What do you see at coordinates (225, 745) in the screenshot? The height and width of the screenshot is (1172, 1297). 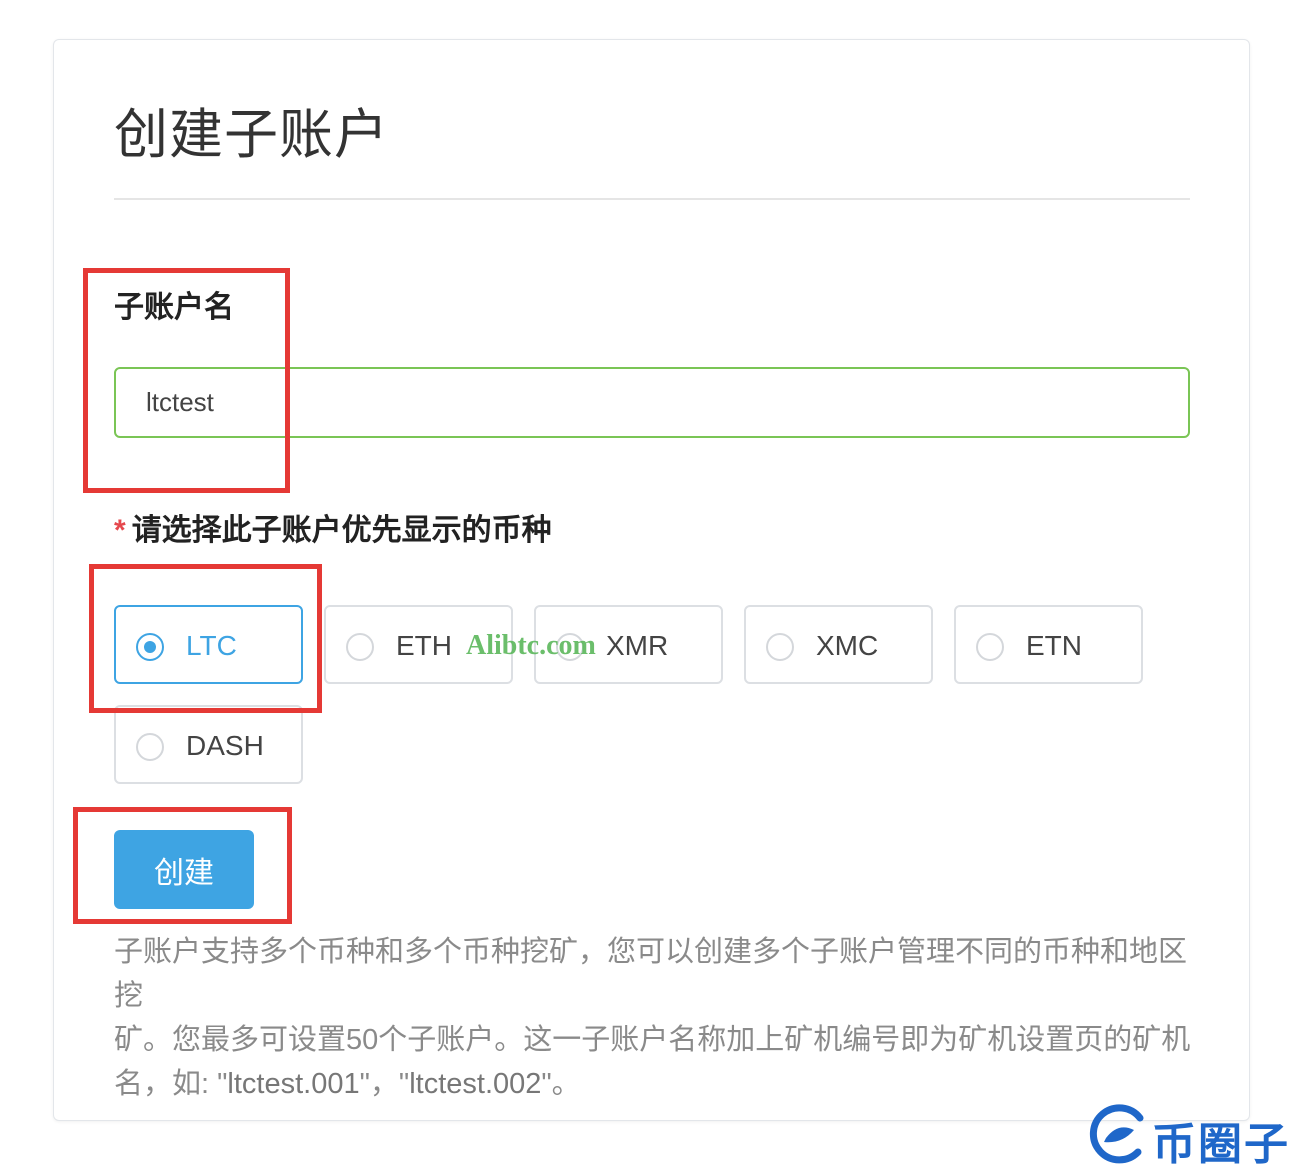 I see `coin-option-label: DASH` at bounding box center [225, 745].